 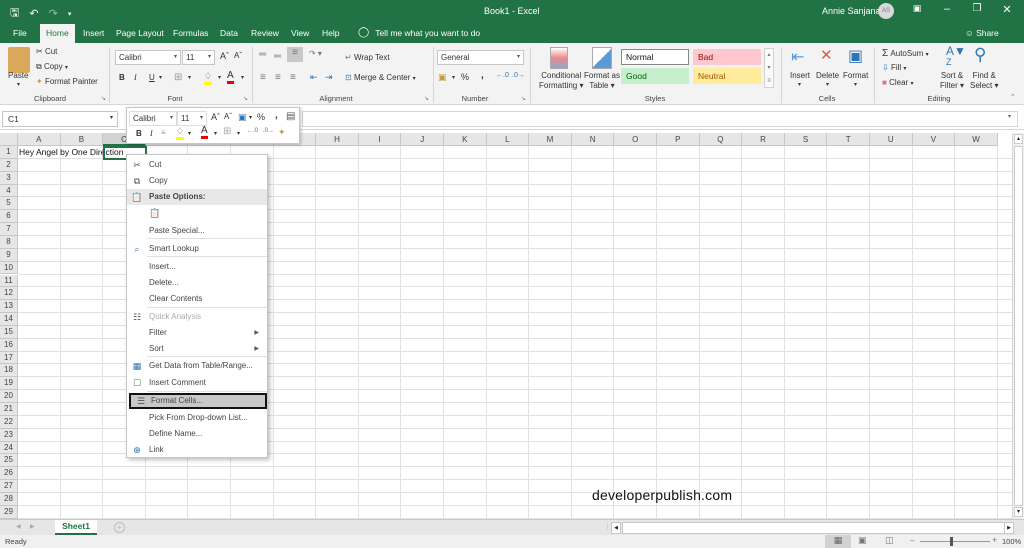 I want to click on scroll-down-icon: ▾, so click(x=1018, y=512).